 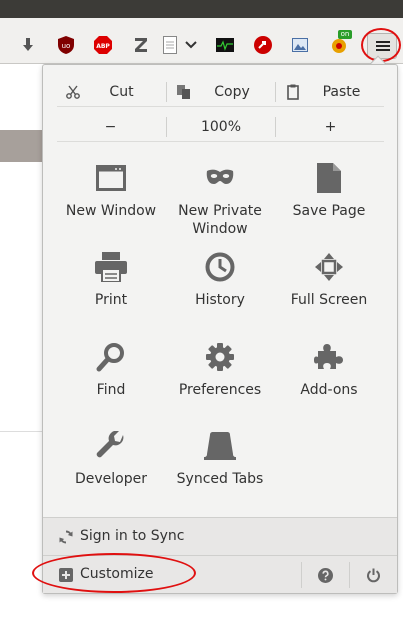 I want to click on synced-tabs-button: Synced Tabs, so click(x=220, y=473).